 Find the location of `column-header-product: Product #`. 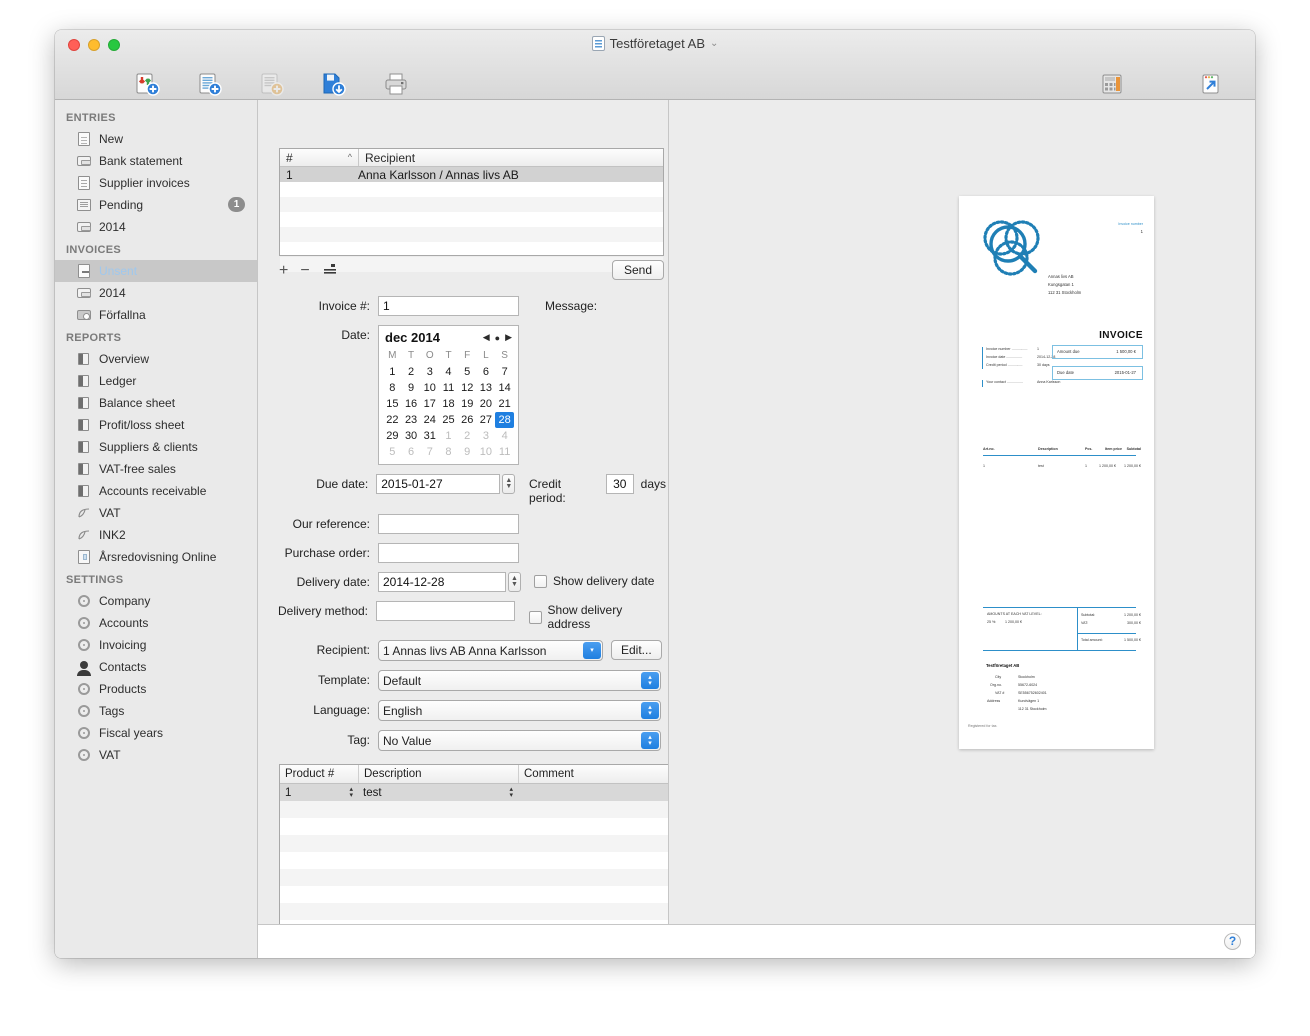

column-header-product: Product # is located at coordinates (319, 774).